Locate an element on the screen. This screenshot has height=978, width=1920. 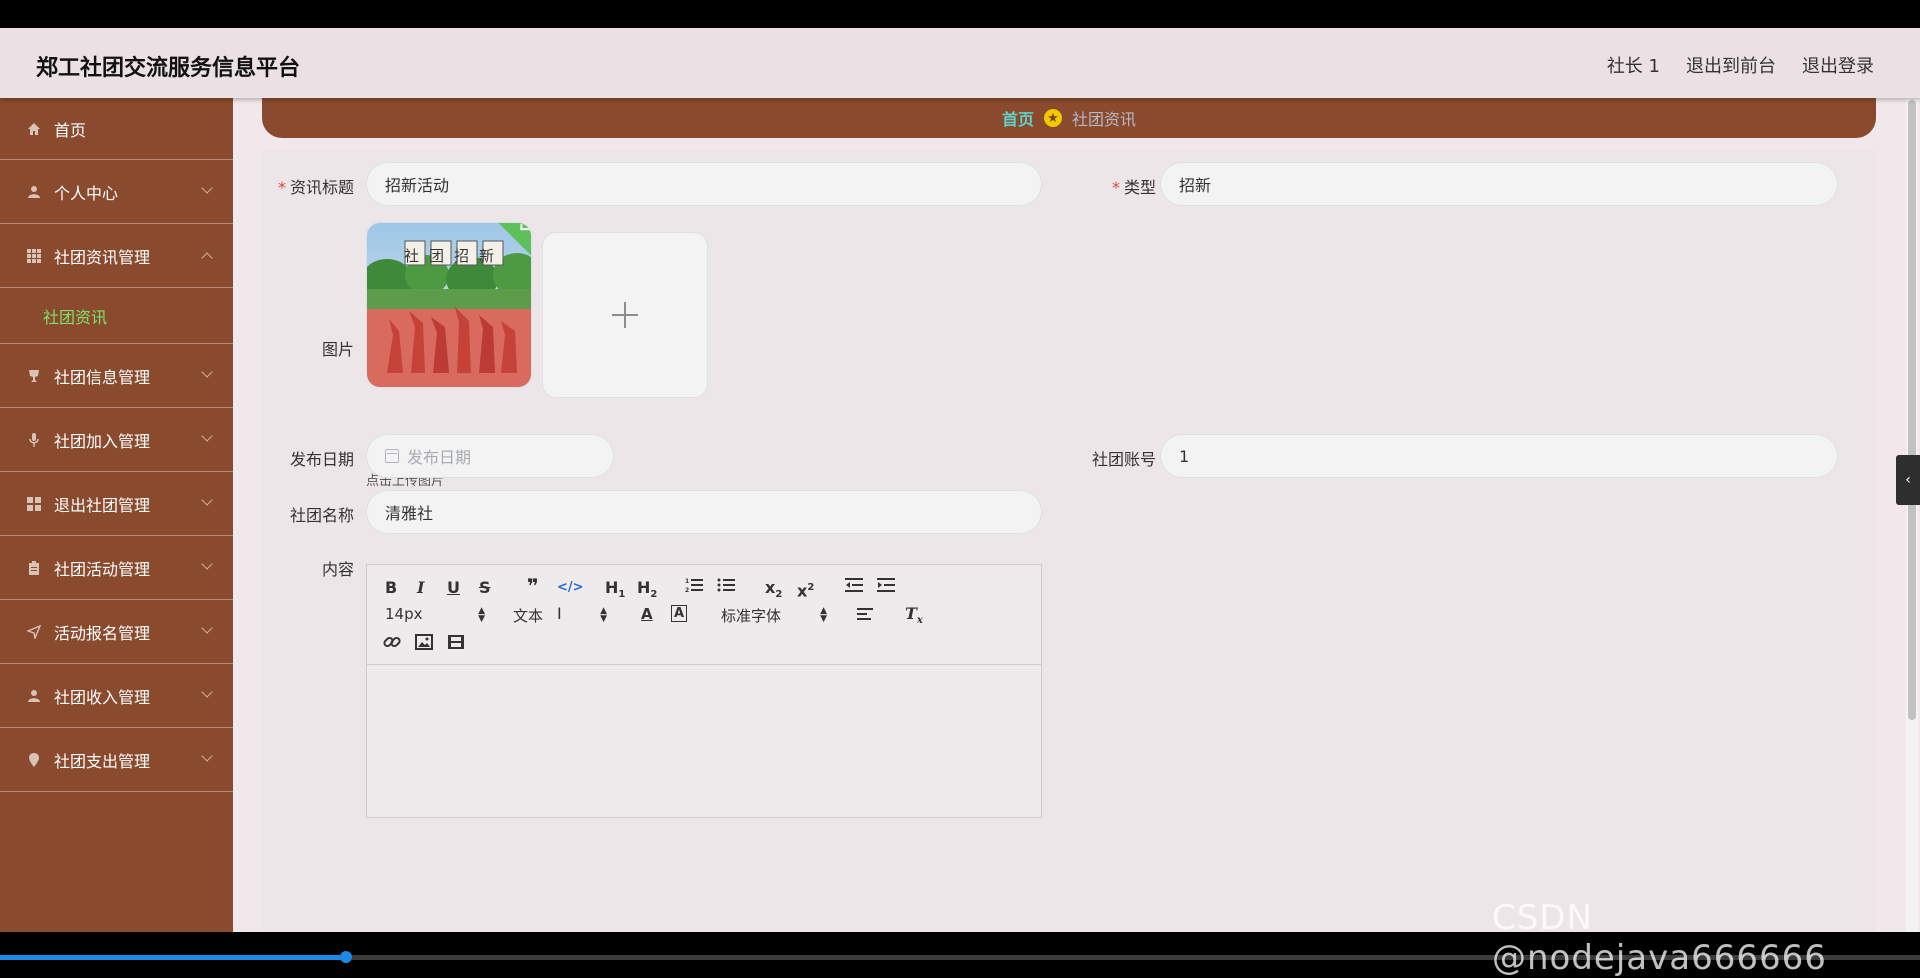
sidebar-item-signup: 活动报名管理 is located at coordinates (116, 632).